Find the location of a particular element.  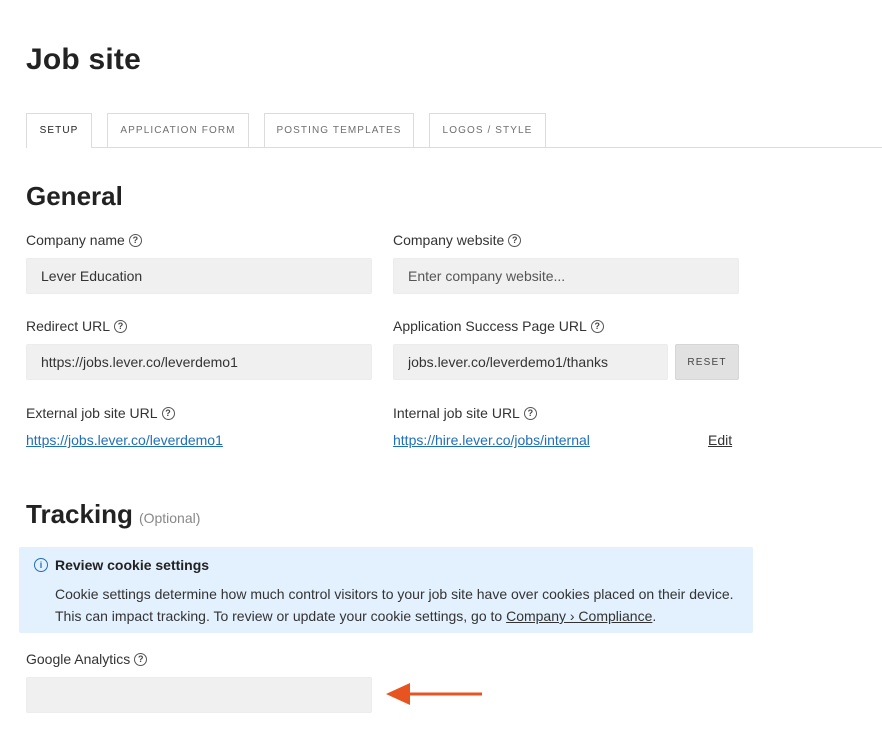

tab-setup: SETUP is located at coordinates (59, 130).